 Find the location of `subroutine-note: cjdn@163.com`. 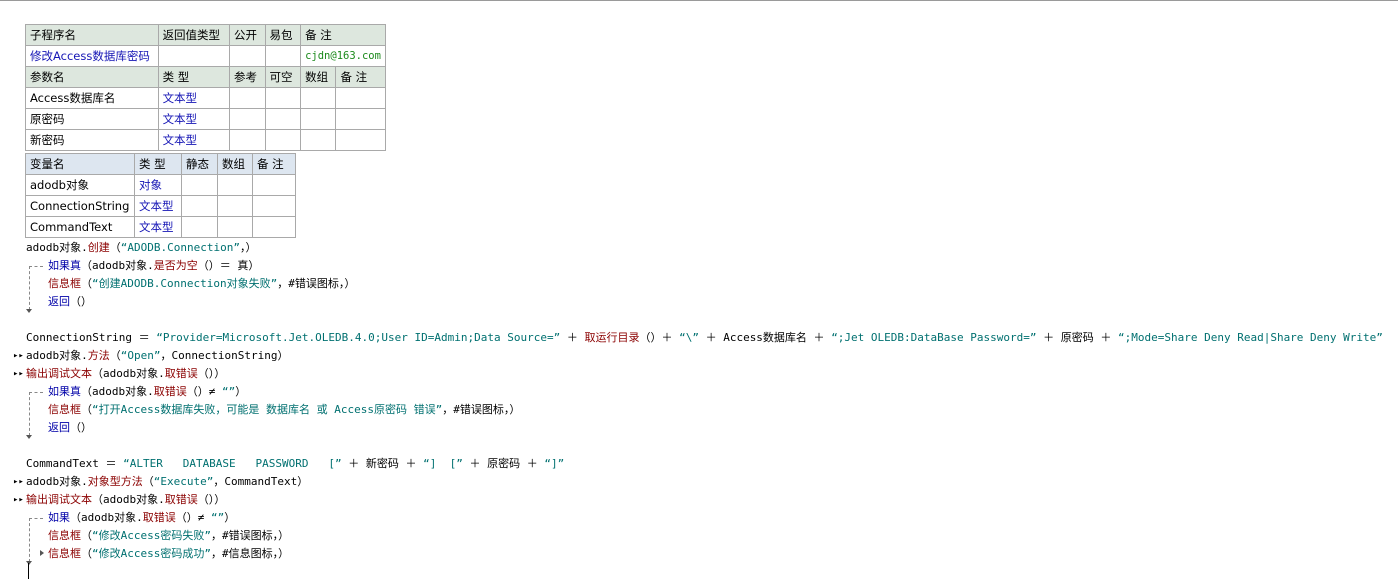

subroutine-note: cjdn@163.com is located at coordinates (343, 56).